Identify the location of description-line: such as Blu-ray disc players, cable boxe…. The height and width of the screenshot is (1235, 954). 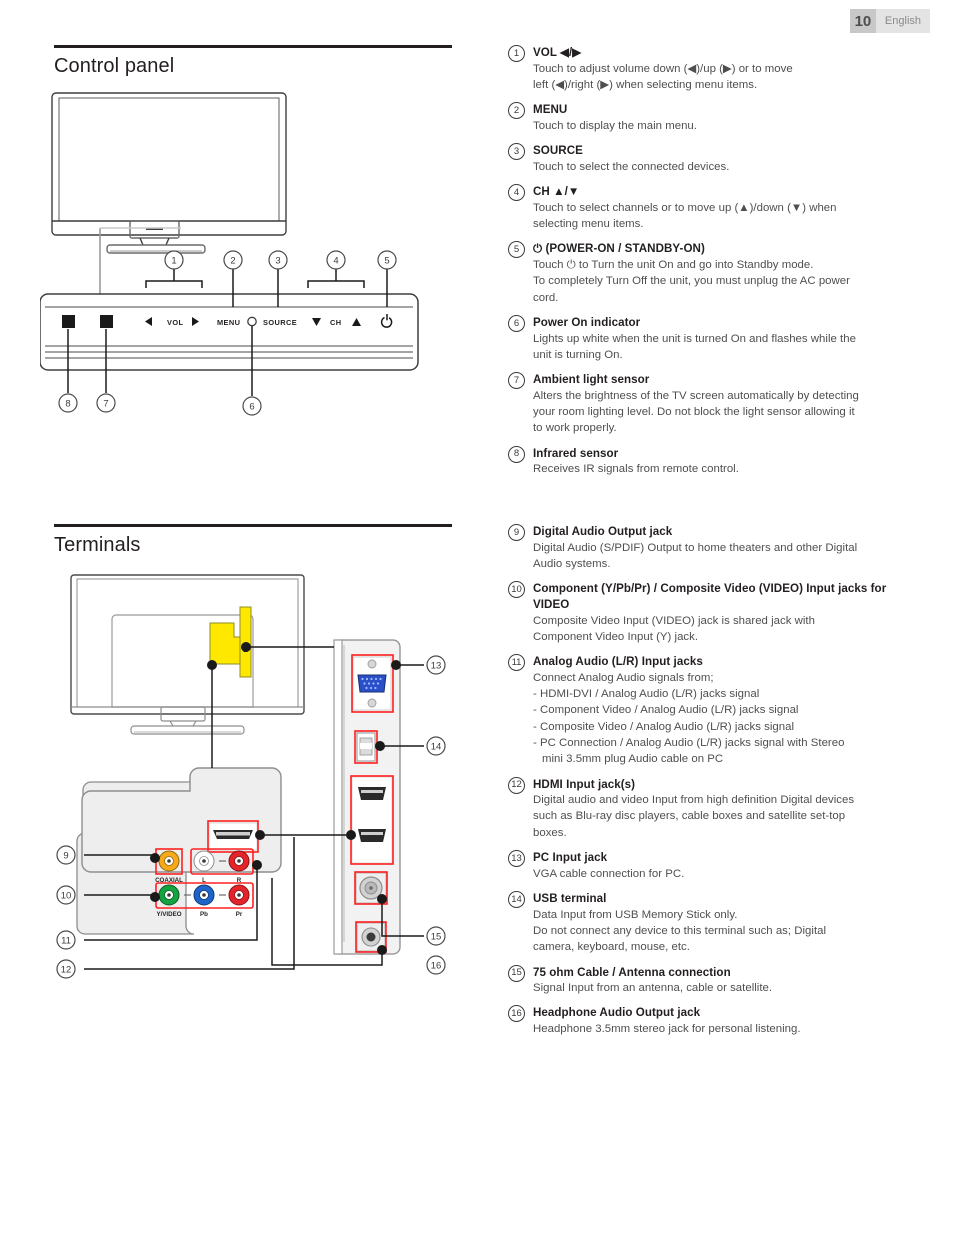
(689, 816).